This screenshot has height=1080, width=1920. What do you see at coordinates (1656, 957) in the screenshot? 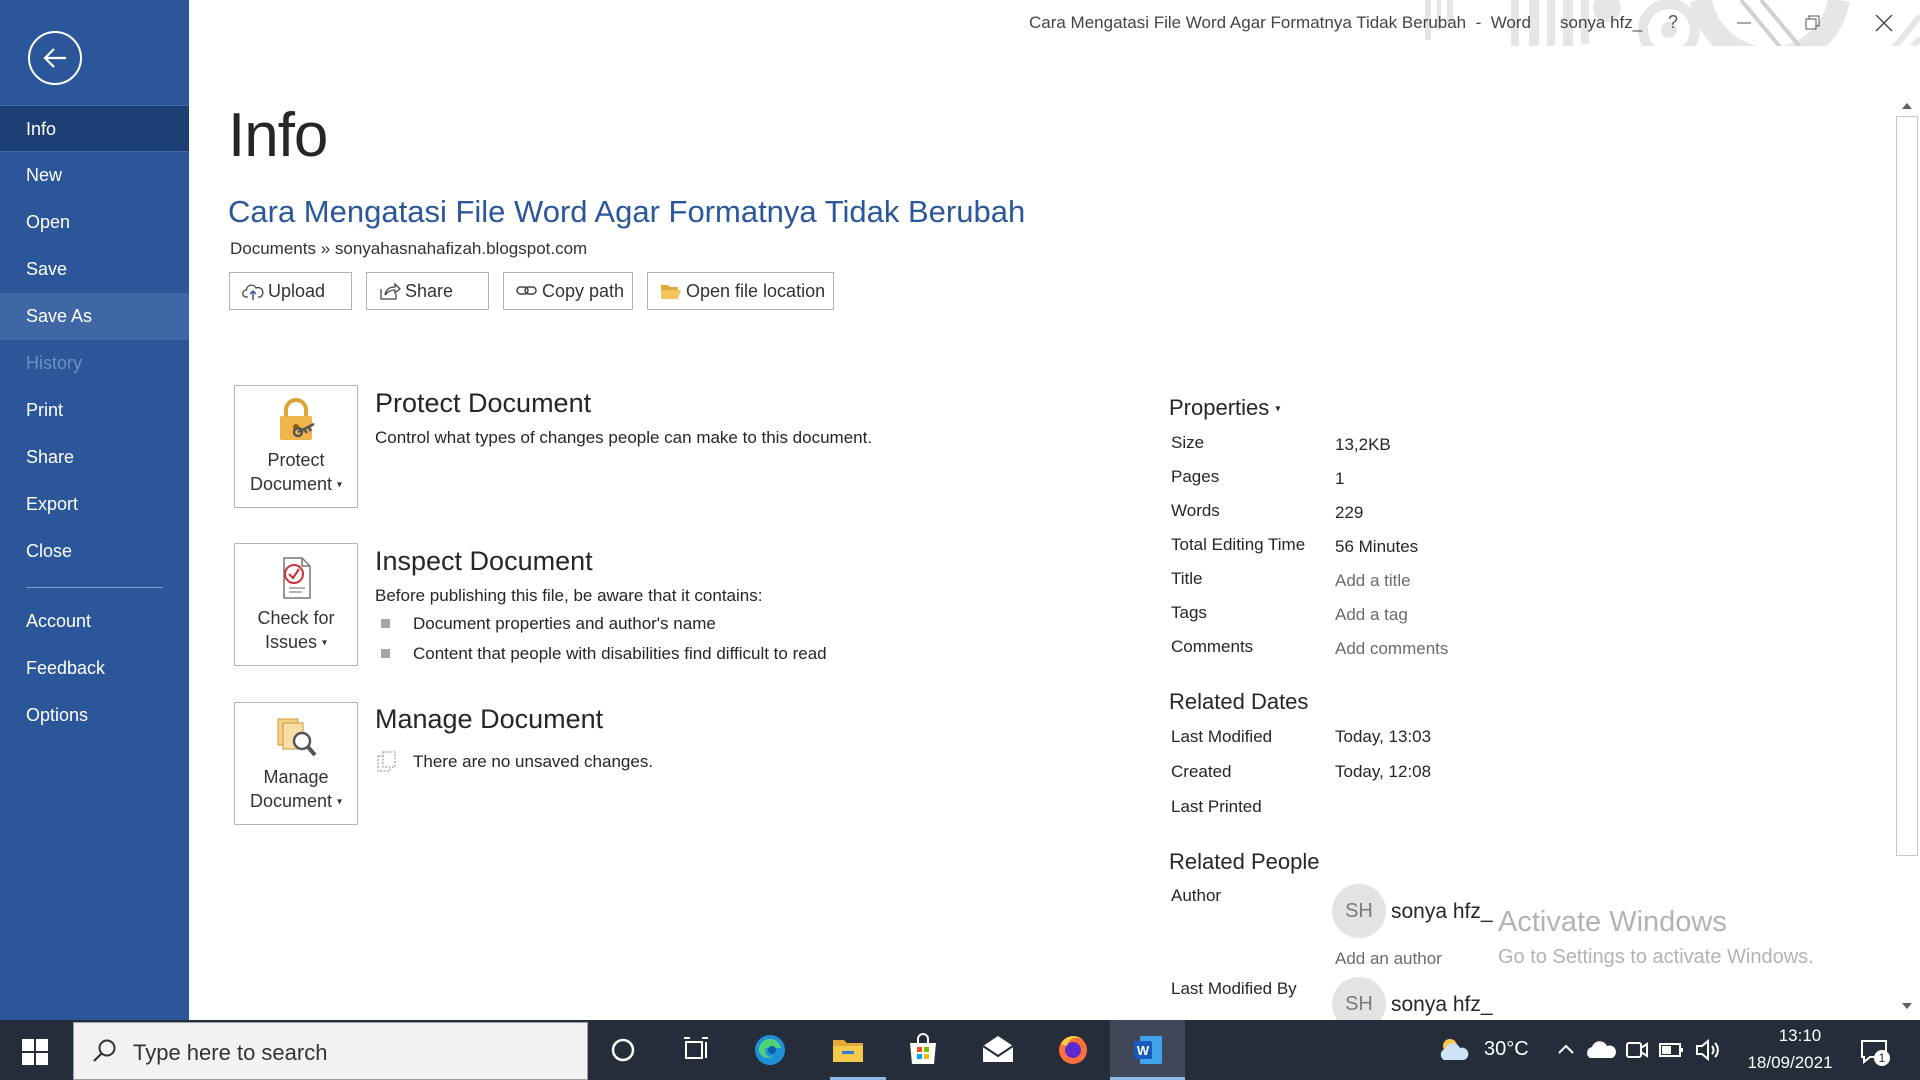
I see `activate-windows-subtitle: Go to Settings to activate Windows.` at bounding box center [1656, 957].